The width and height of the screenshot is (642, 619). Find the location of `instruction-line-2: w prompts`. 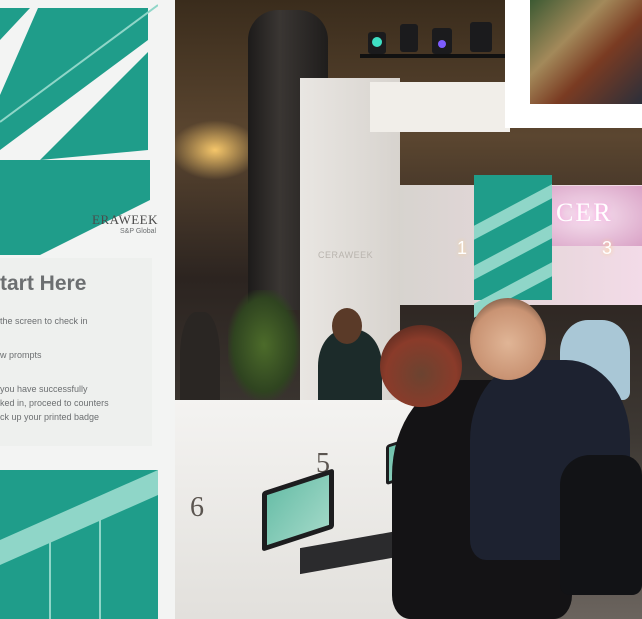

instruction-line-2: w prompts is located at coordinates (21, 355).